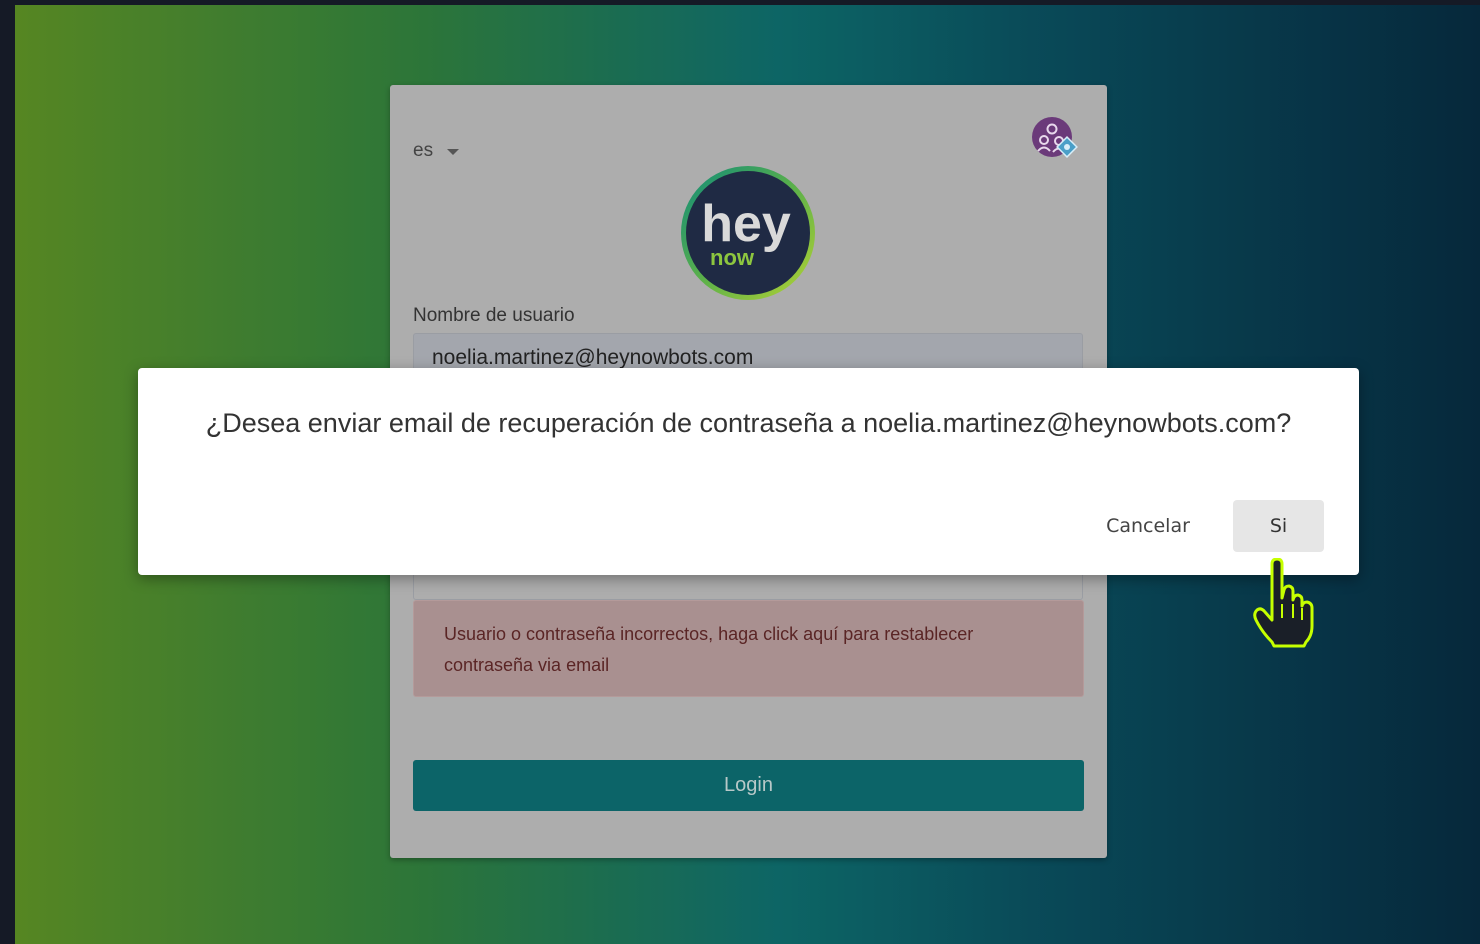 The width and height of the screenshot is (1480, 944). Describe the element at coordinates (748, 785) in the screenshot. I see `login-button: Login` at that location.